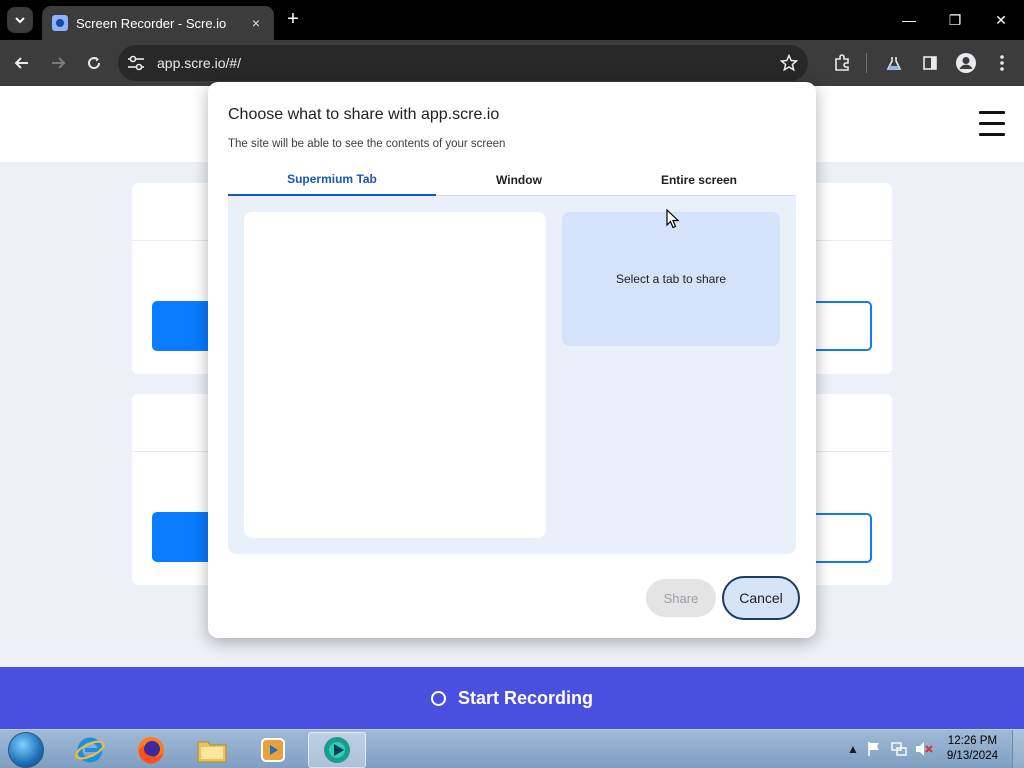 The width and height of the screenshot is (1024, 768). I want to click on taskbar-internet-explorer, so click(90, 750).